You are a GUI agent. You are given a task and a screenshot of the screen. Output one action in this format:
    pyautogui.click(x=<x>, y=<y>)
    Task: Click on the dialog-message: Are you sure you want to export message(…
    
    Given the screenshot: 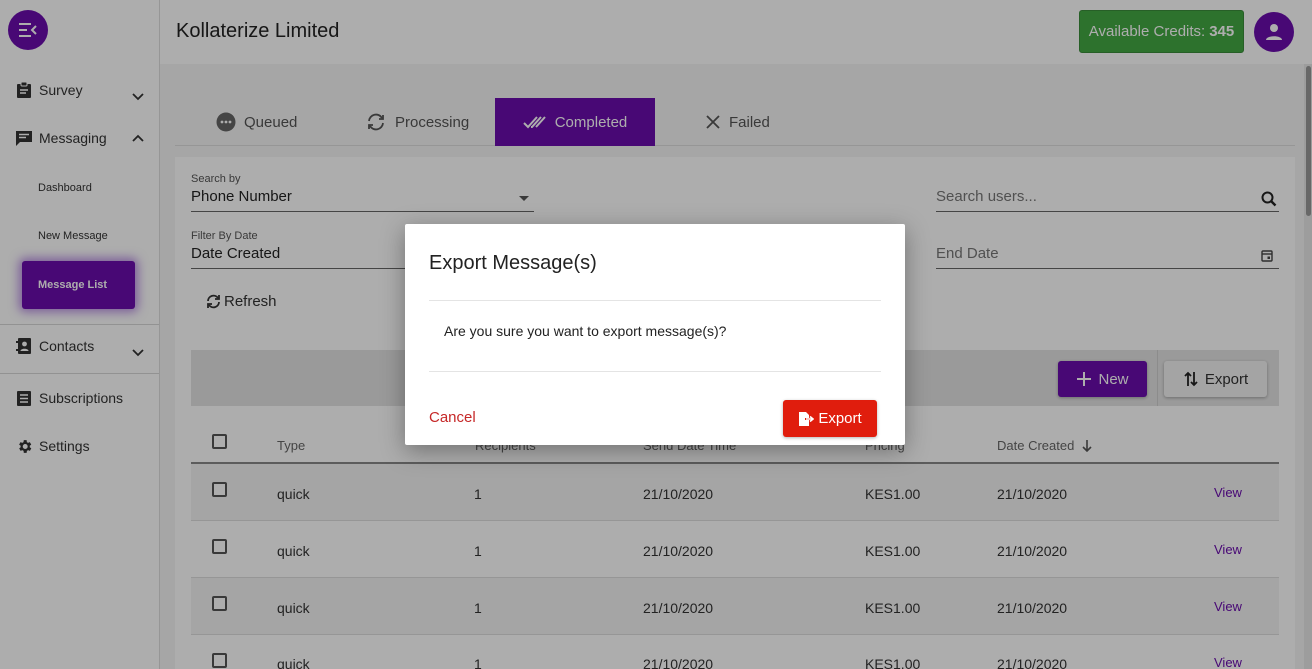 What is the action you would take?
    pyautogui.click(x=585, y=331)
    